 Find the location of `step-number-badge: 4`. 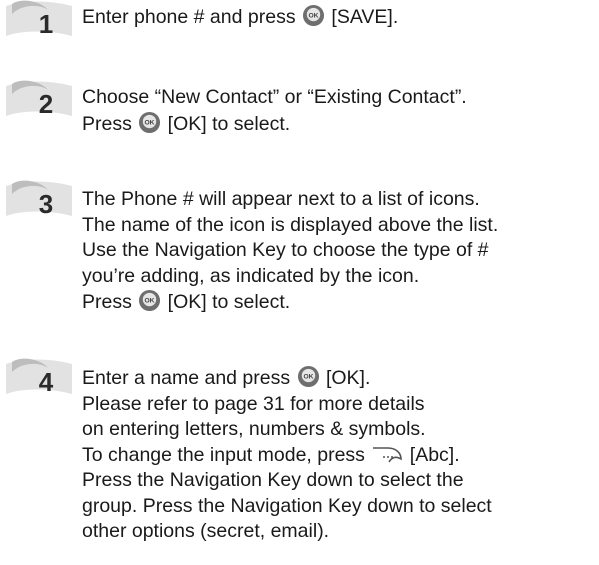

step-number-badge: 4 is located at coordinates (39, 377).